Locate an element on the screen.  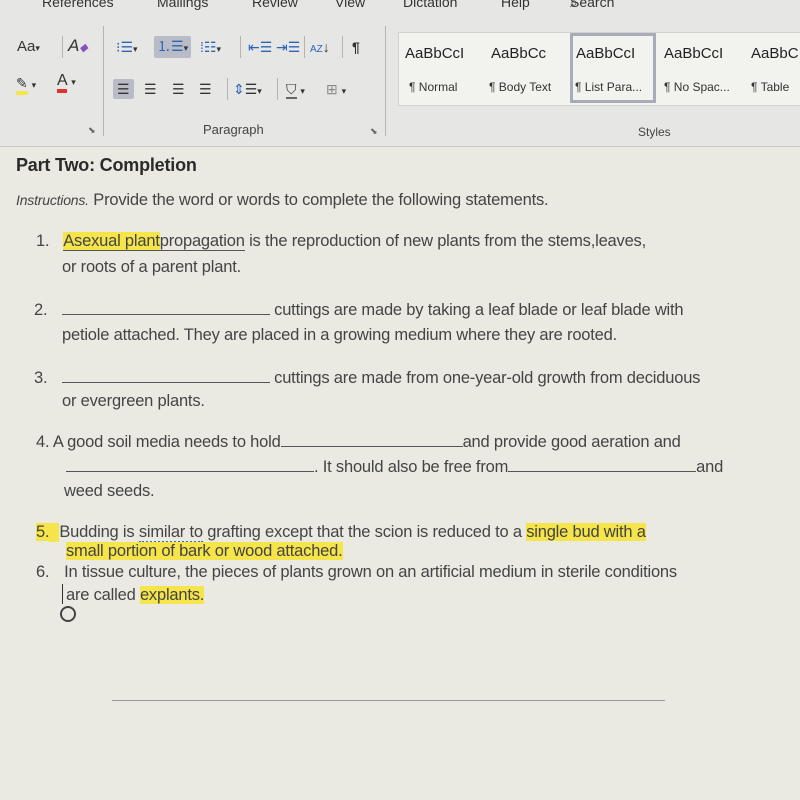
tab-references: References is located at coordinates (78, 5).